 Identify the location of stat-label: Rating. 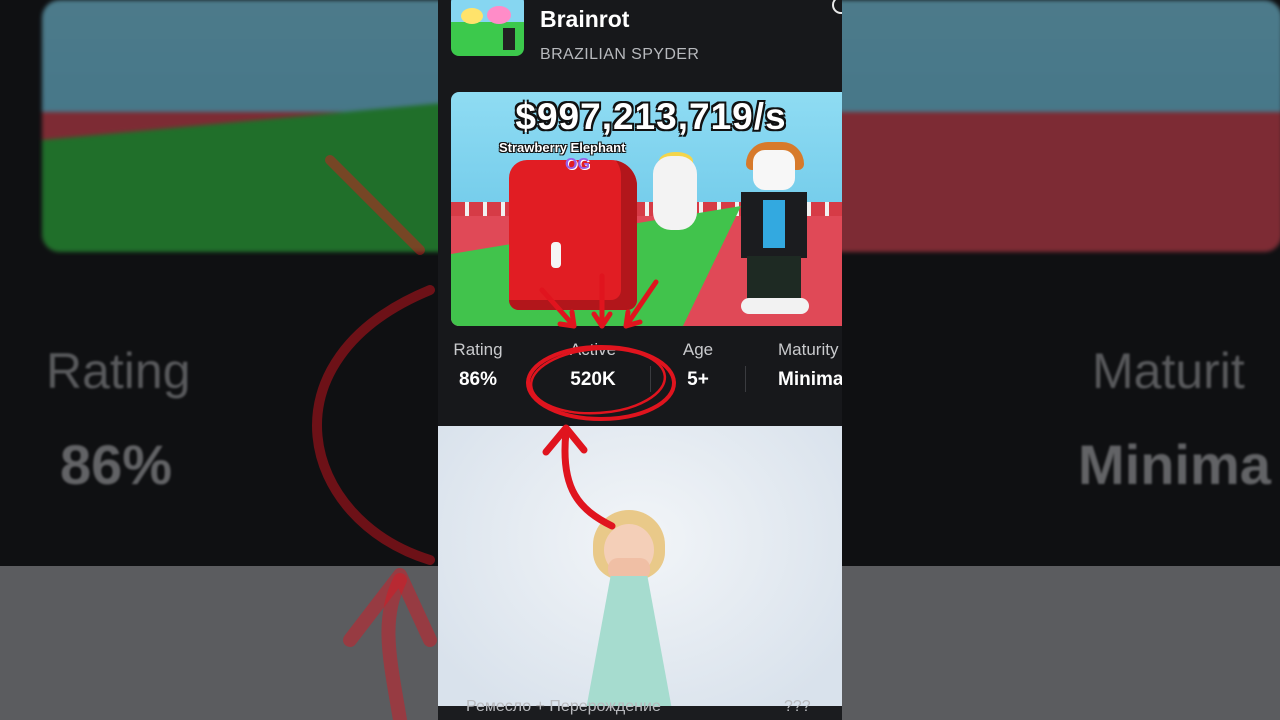
(478, 349).